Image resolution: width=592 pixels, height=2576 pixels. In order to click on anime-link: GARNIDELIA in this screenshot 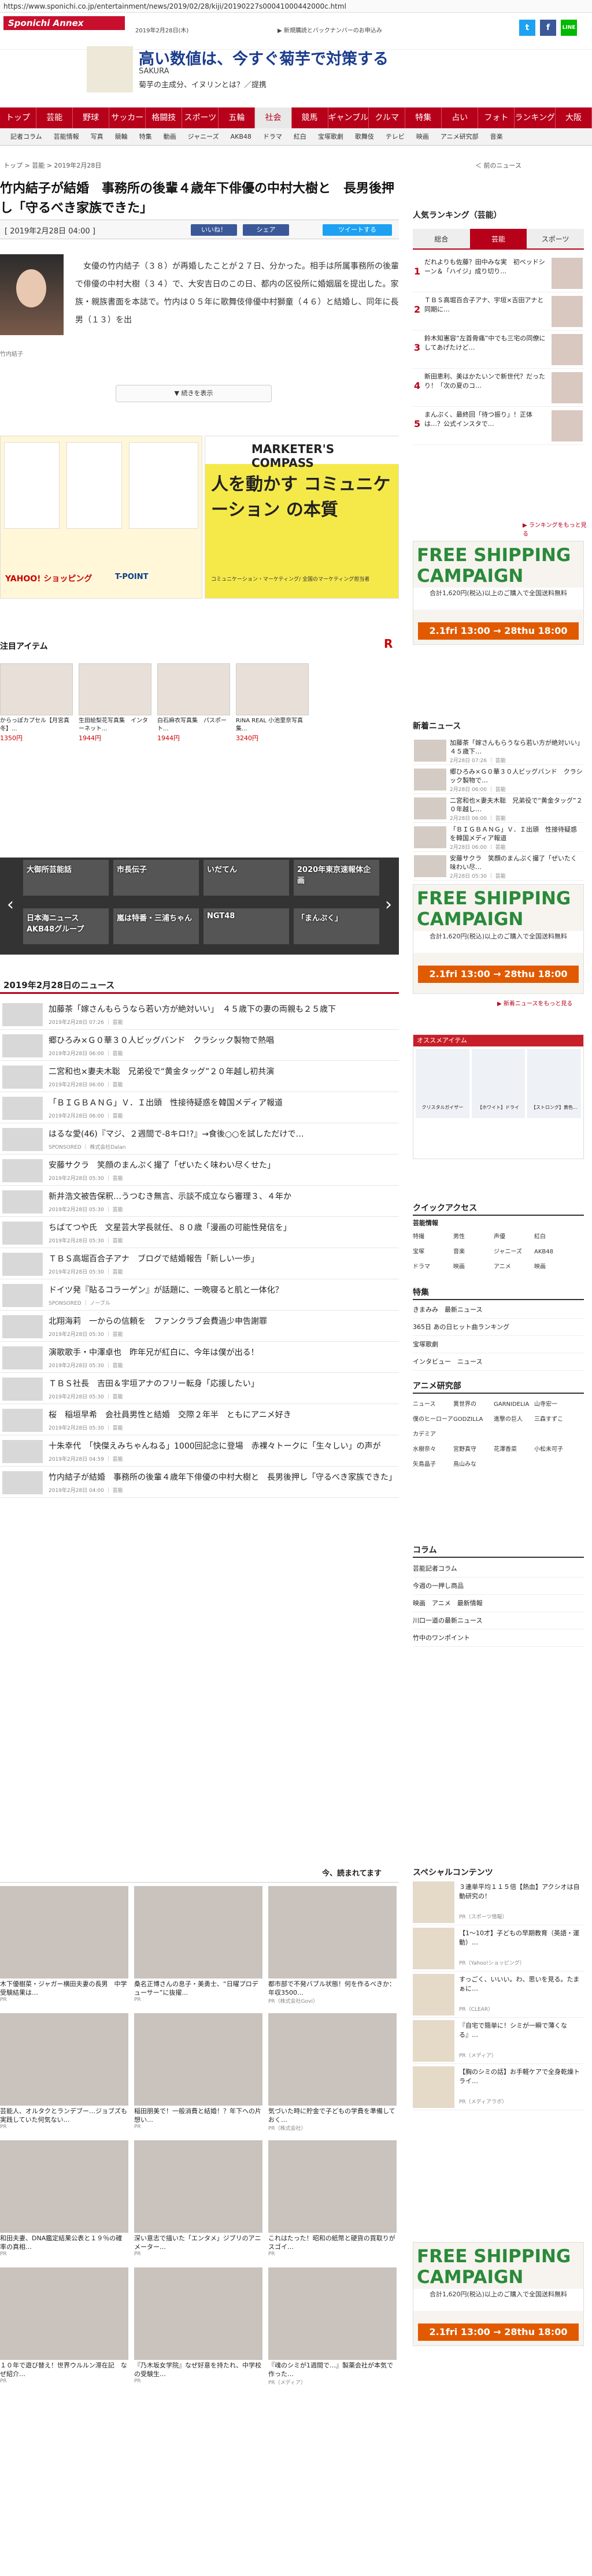, I will do `click(514, 1404)`.